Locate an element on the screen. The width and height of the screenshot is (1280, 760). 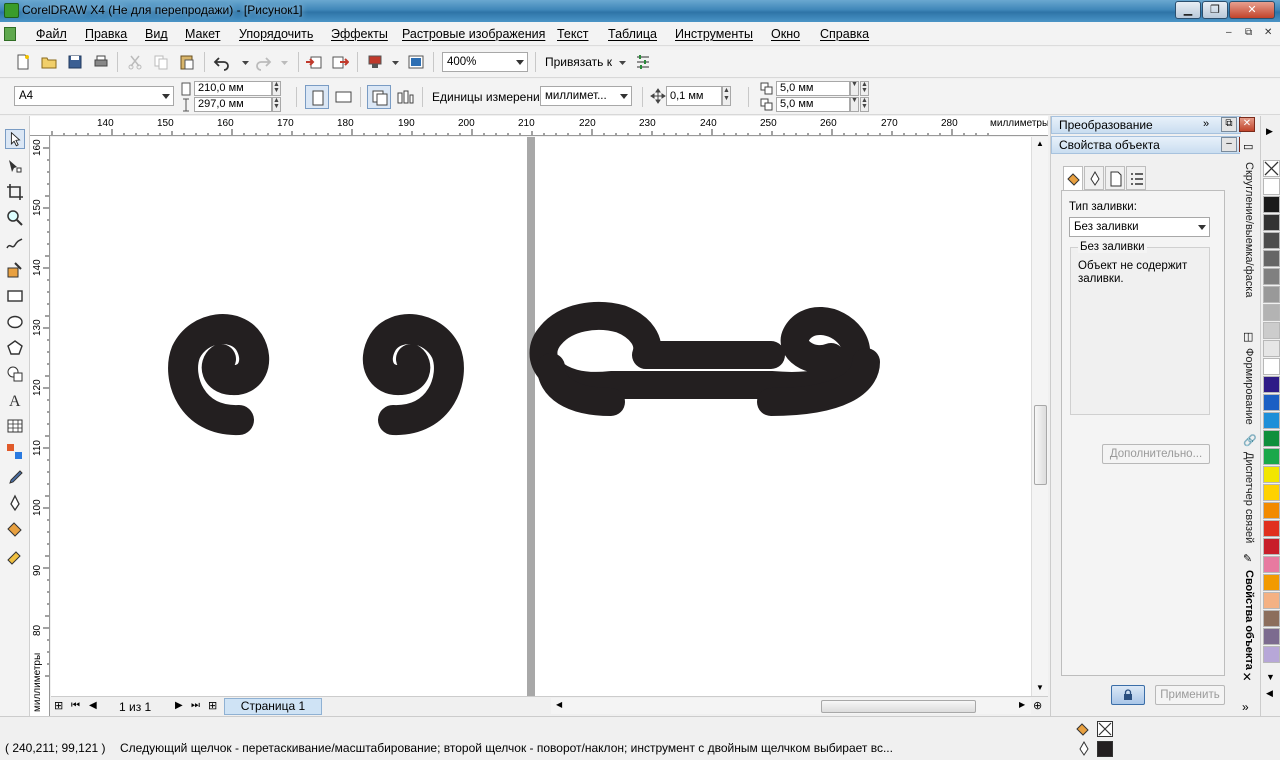
transform-docker-header: Преобразование is located at coordinates (1146, 125).